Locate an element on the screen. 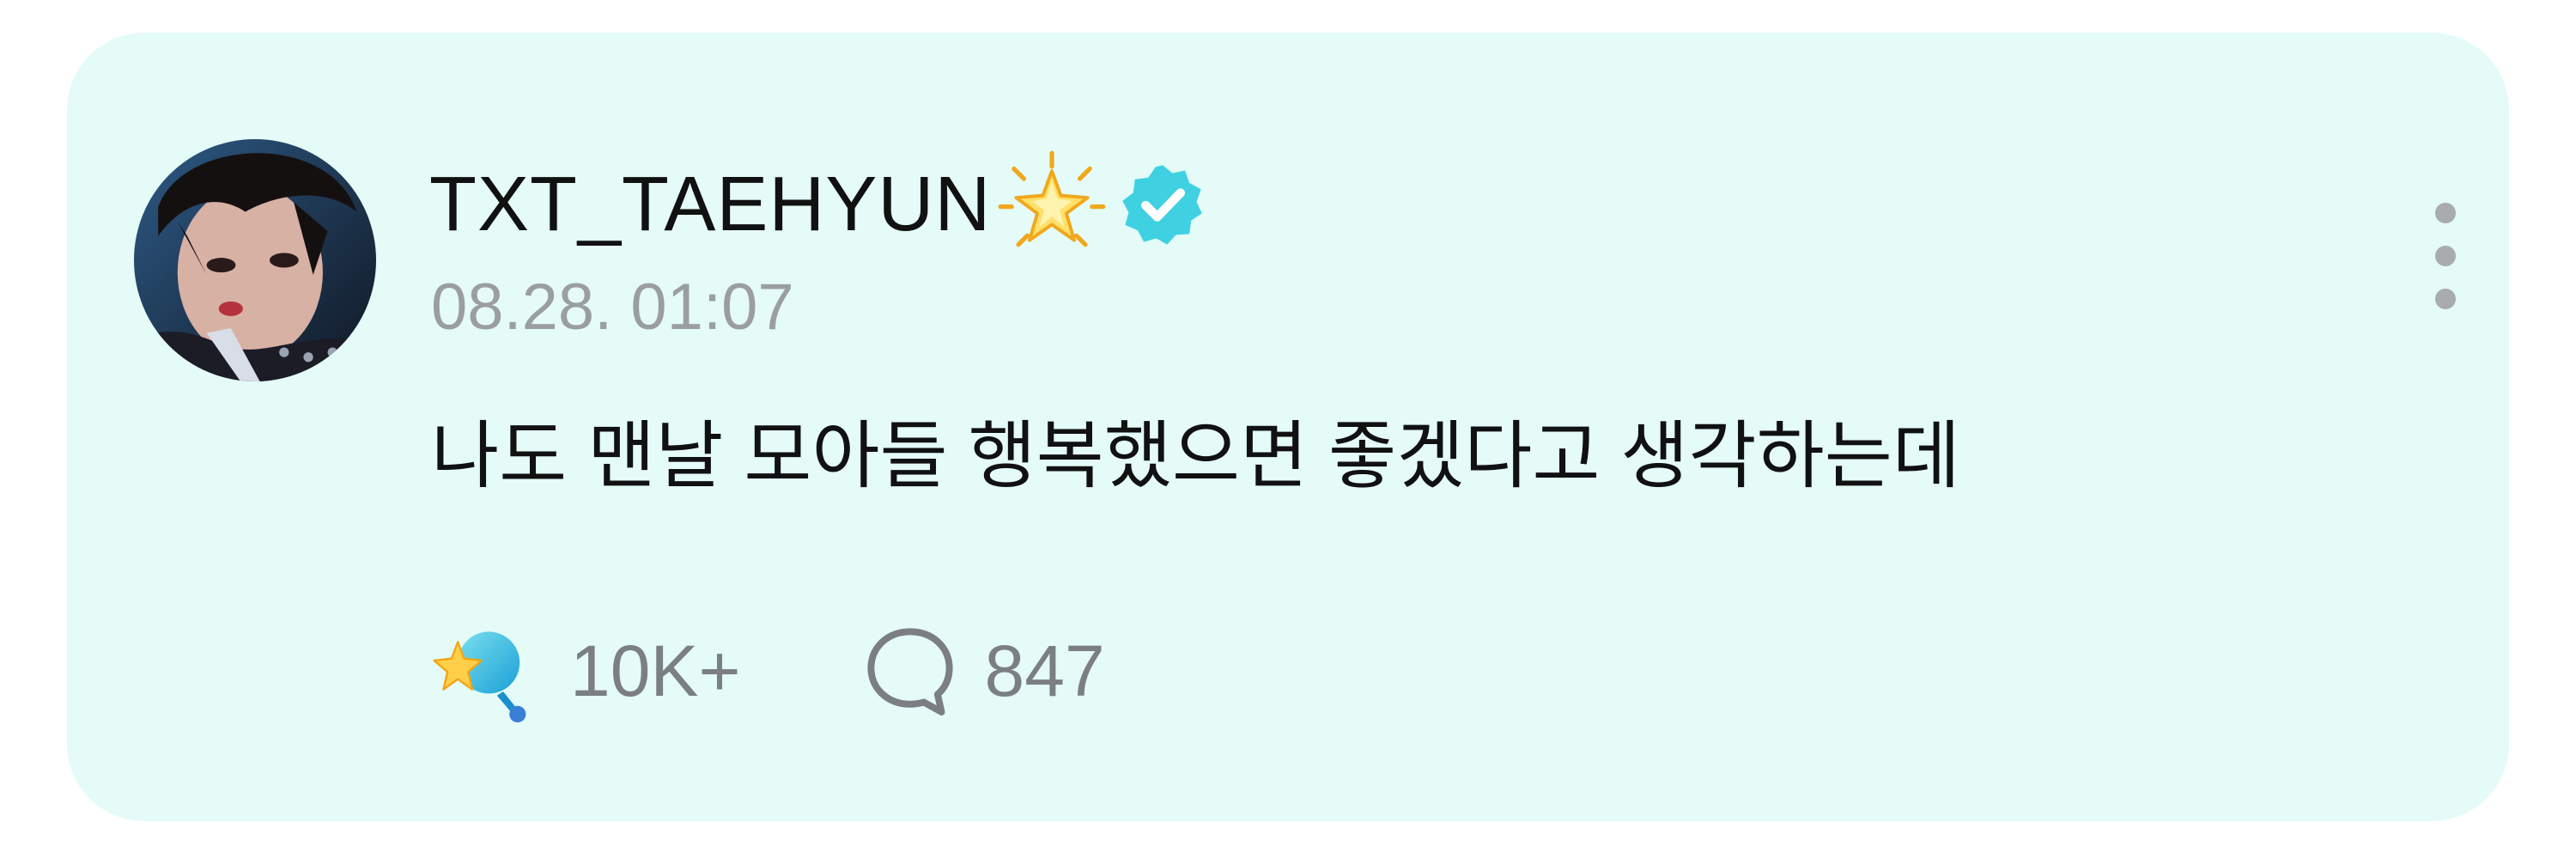  post-timestamp: 08.28. 01:07 is located at coordinates (612, 308).